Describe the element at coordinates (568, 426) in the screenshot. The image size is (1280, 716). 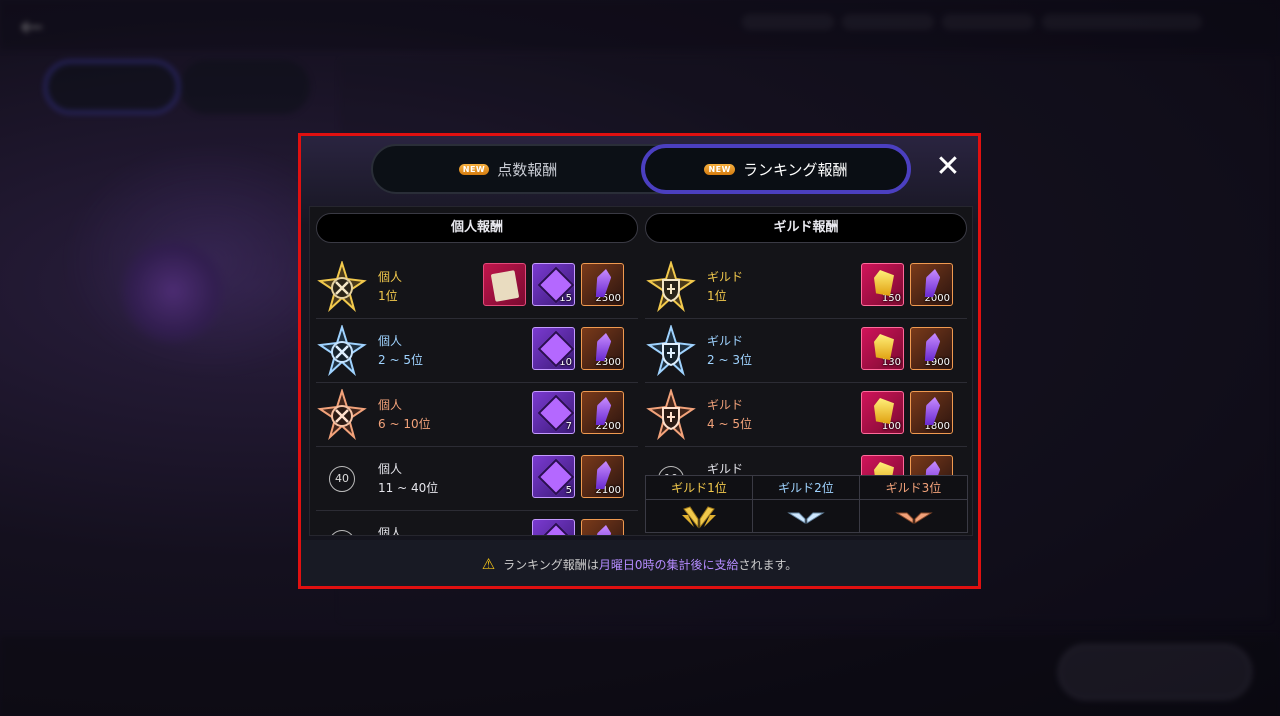
I see `item-quantity: 7` at that location.